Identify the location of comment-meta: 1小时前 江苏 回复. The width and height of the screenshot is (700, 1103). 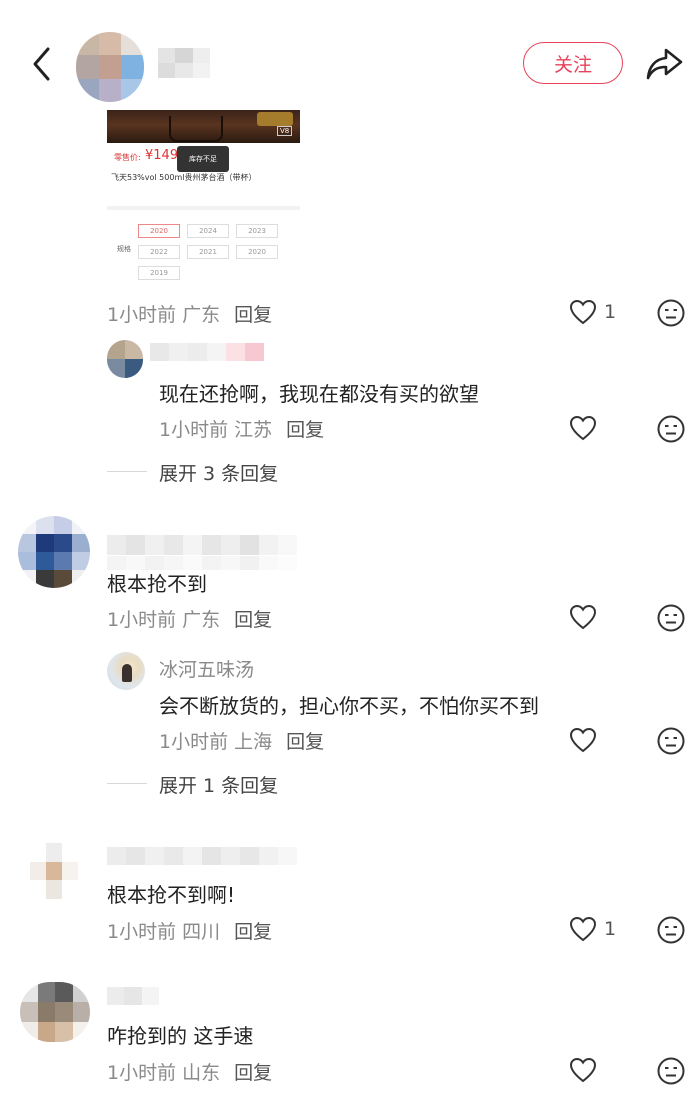
(241, 428).